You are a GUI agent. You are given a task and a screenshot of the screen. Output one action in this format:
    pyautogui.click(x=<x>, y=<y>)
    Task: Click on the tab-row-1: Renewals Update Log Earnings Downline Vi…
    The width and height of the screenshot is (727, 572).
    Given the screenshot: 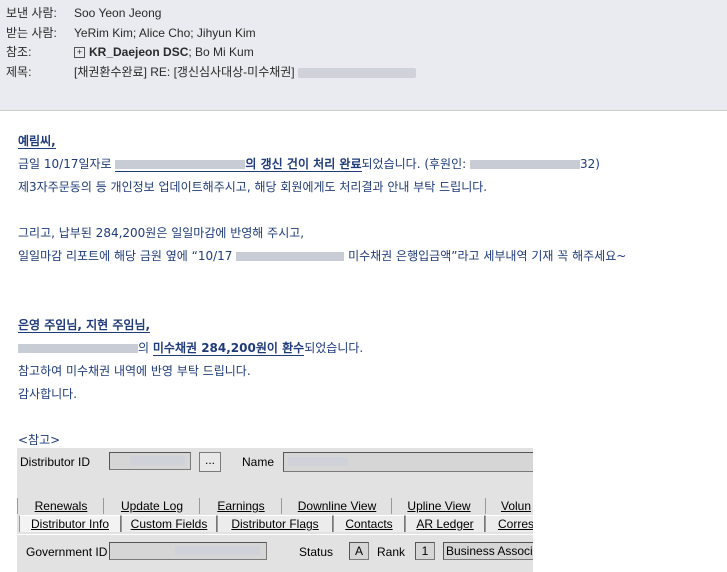 What is the action you would take?
    pyautogui.click(x=275, y=507)
    